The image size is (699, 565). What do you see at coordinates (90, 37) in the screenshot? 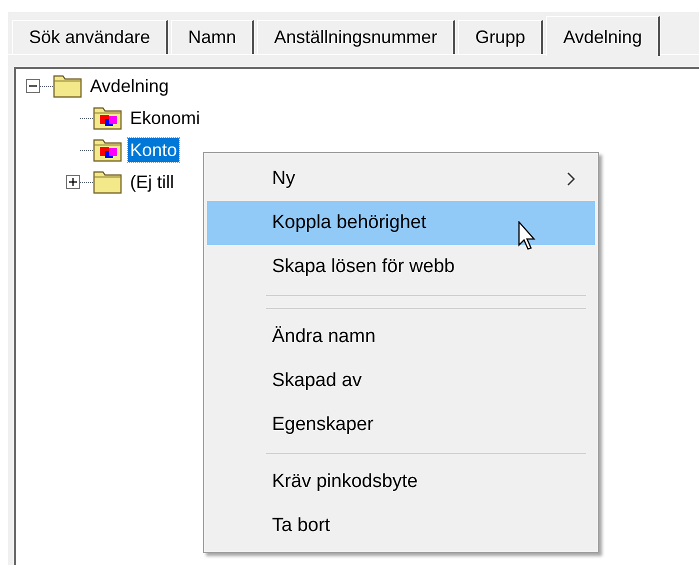
I see `tab: Sök användare` at bounding box center [90, 37].